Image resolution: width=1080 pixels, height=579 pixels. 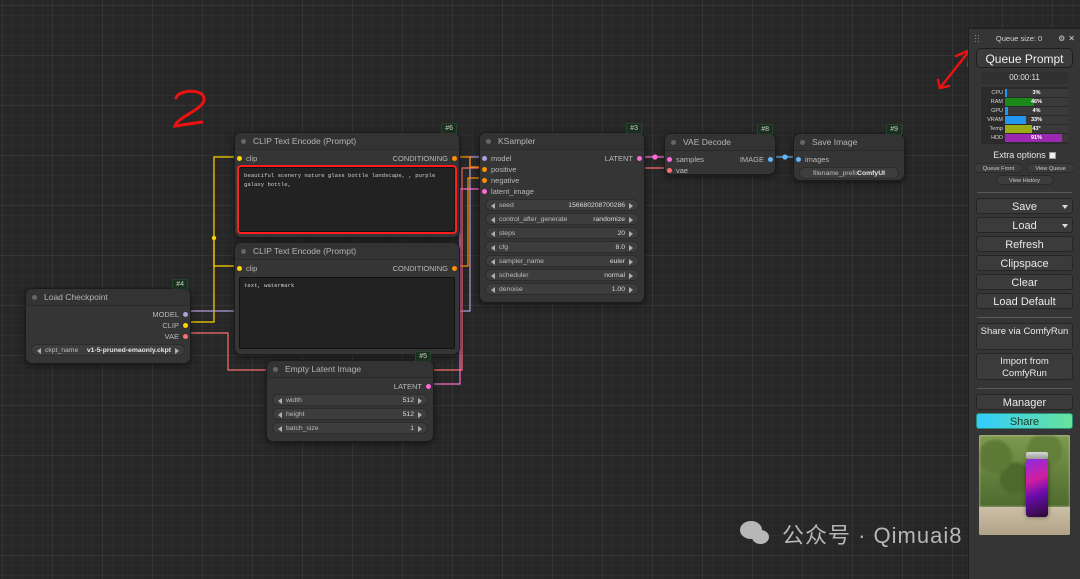 What do you see at coordinates (1024, 402) in the screenshot?
I see `manager-button: Manager` at bounding box center [1024, 402].